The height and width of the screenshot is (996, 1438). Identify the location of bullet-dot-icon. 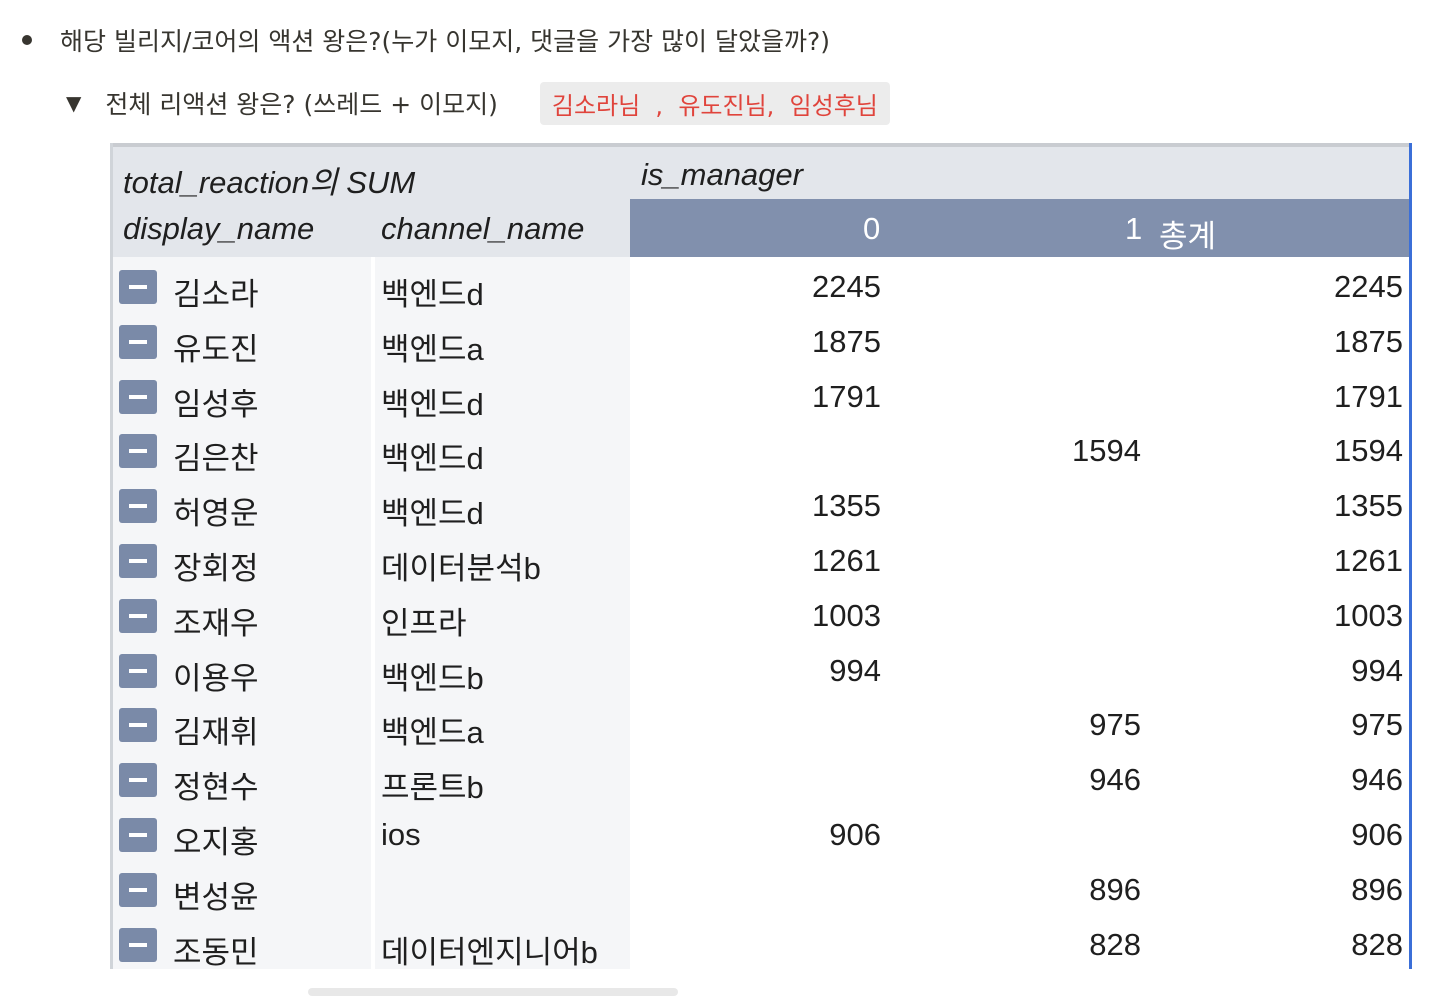
(27, 40).